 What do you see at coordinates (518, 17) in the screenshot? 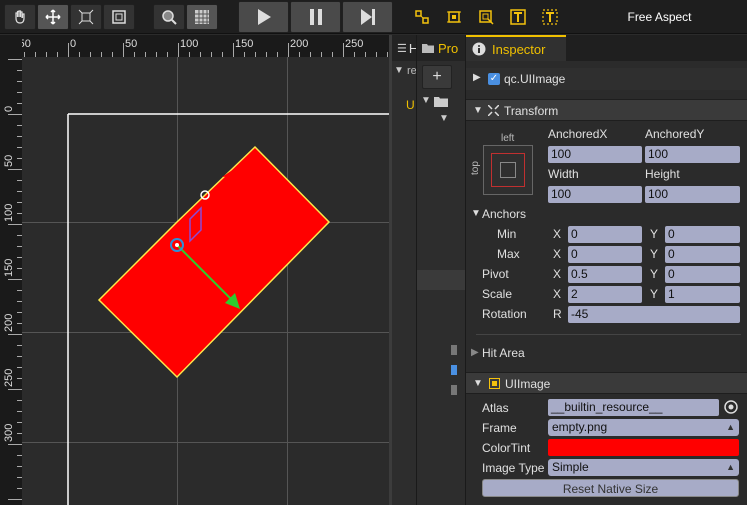
I see `text-button` at bounding box center [518, 17].